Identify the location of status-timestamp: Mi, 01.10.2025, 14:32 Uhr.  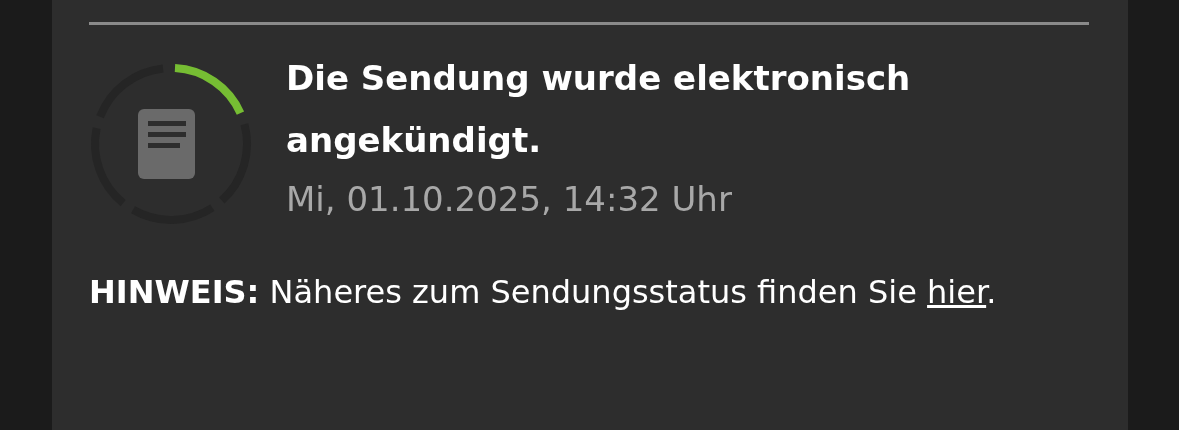
(509, 199).